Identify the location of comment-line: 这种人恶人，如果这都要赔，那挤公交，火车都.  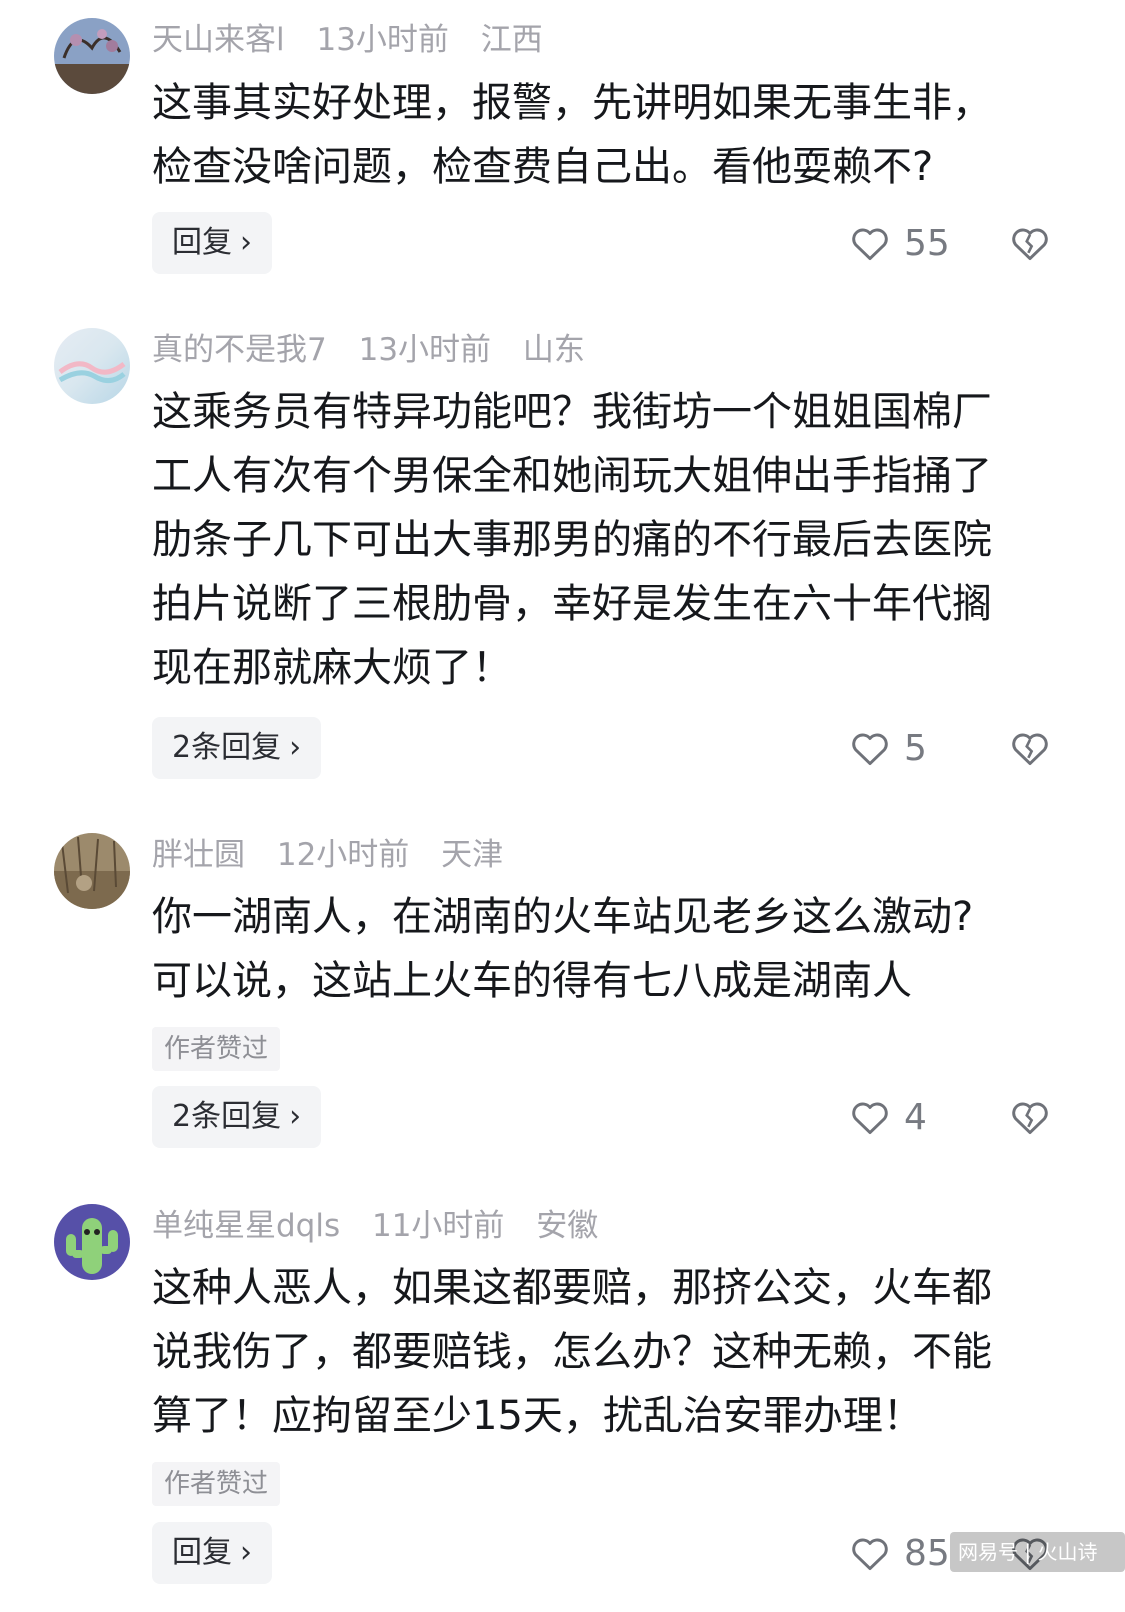
(572, 1288).